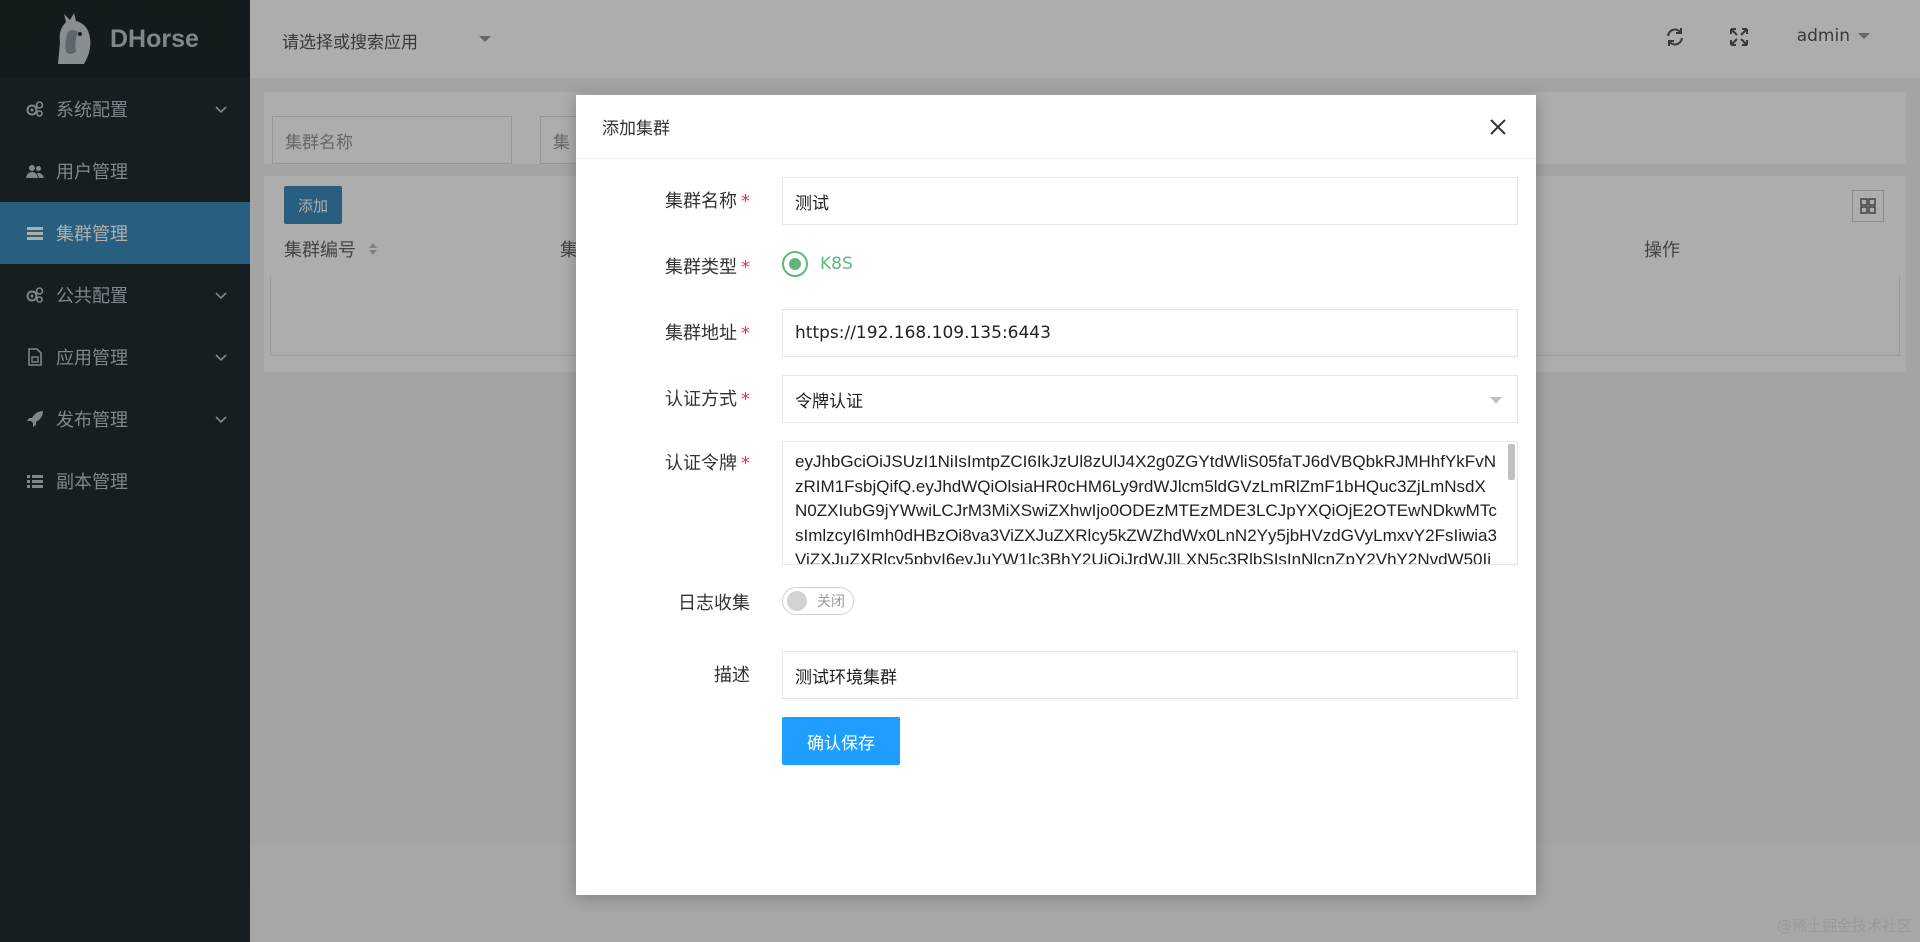  I want to click on watermark: @稀土掘金技术社区, so click(1844, 926).